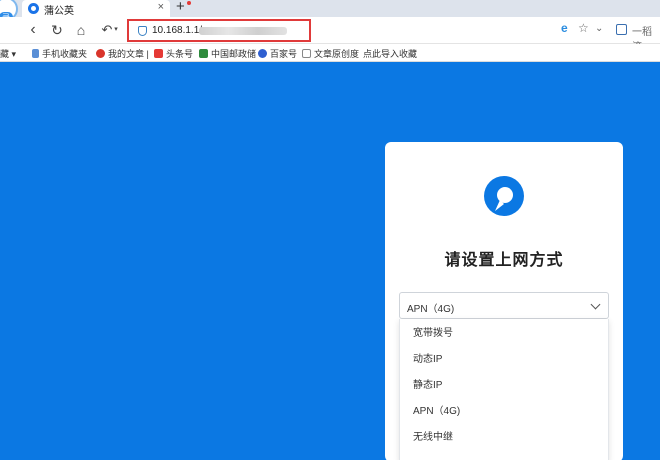 The image size is (660, 460). What do you see at coordinates (35, 53) in the screenshot?
I see `phone-icon` at bounding box center [35, 53].